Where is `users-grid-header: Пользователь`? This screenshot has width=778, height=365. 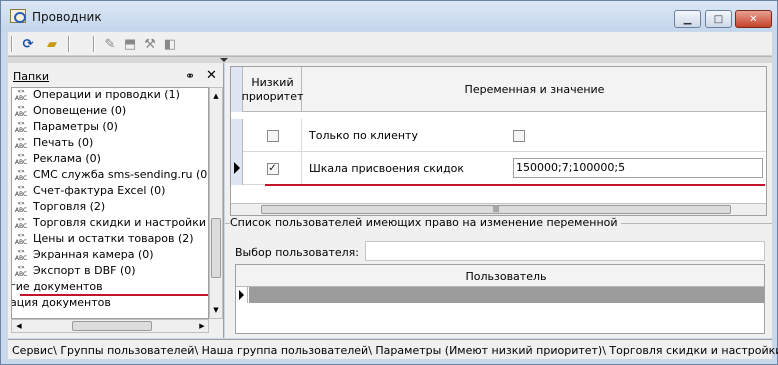
users-grid-header: Пользователь is located at coordinates (500, 276).